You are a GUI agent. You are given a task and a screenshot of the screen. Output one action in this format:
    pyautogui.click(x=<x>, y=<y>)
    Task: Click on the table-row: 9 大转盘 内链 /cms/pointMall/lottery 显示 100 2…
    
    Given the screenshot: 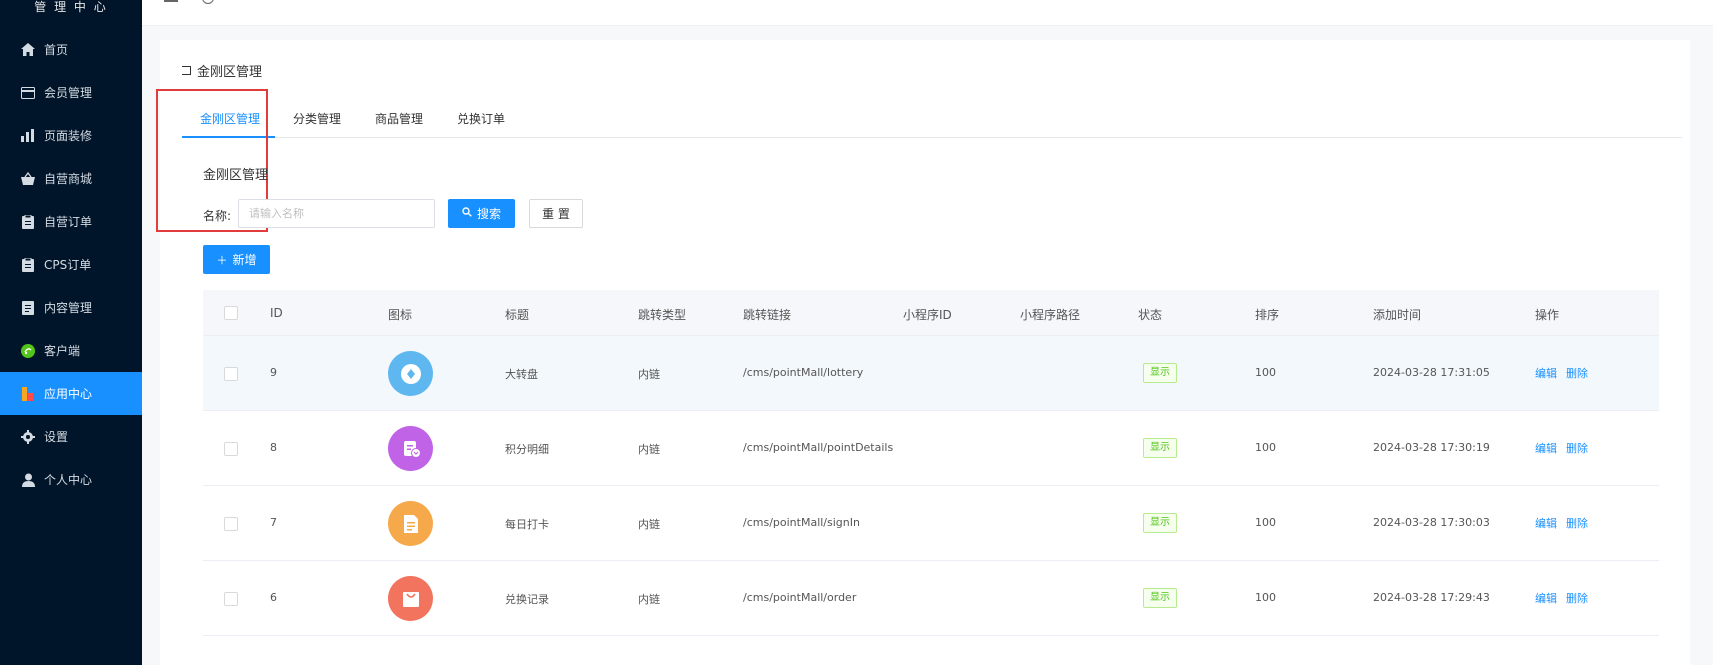 What is the action you would take?
    pyautogui.click(x=931, y=373)
    